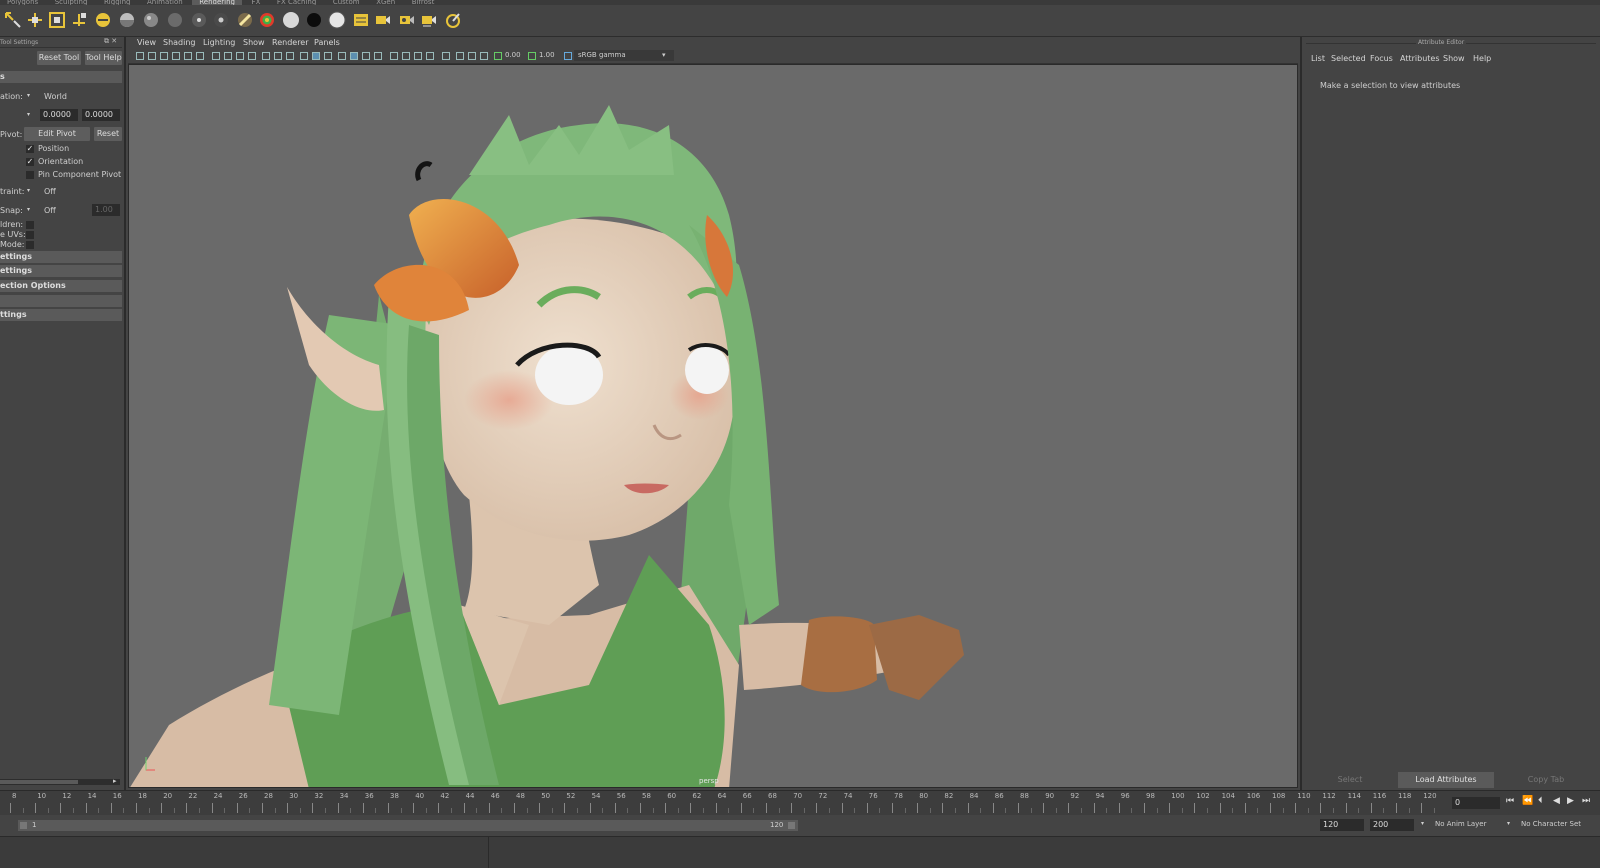  I want to click on select-tool-icon, so click(13, 20).